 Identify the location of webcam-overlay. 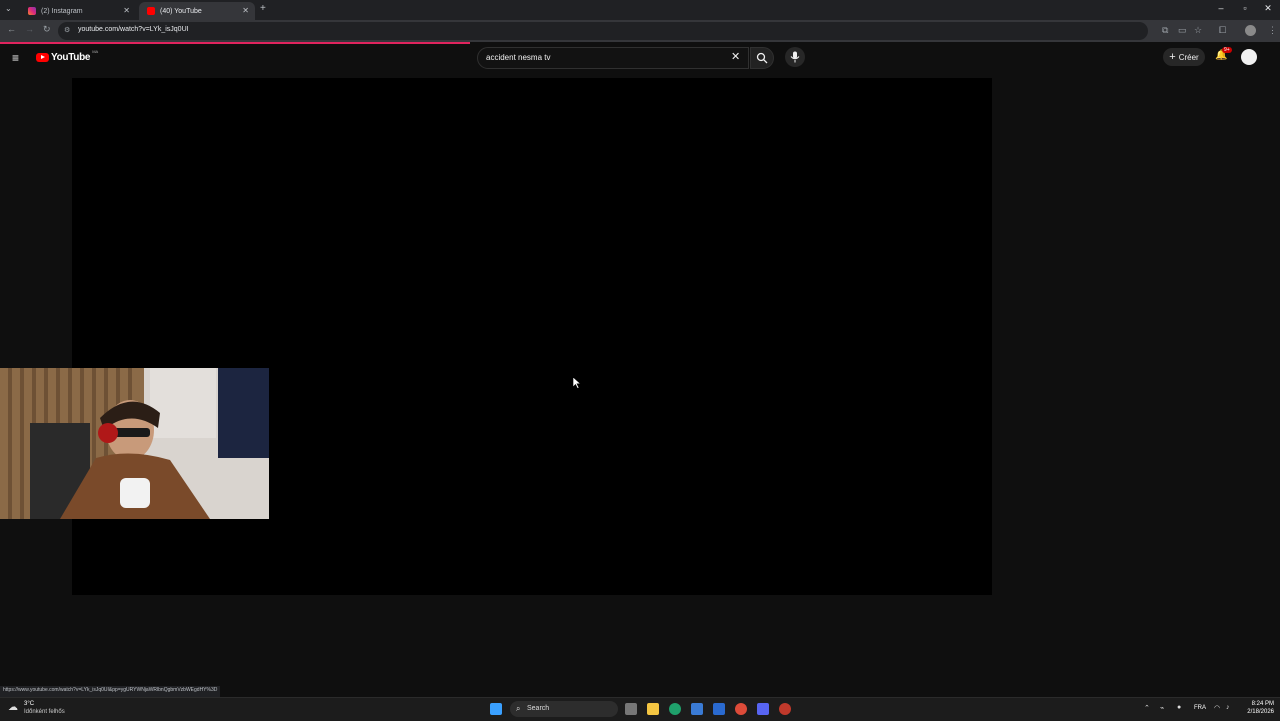
(134, 443).